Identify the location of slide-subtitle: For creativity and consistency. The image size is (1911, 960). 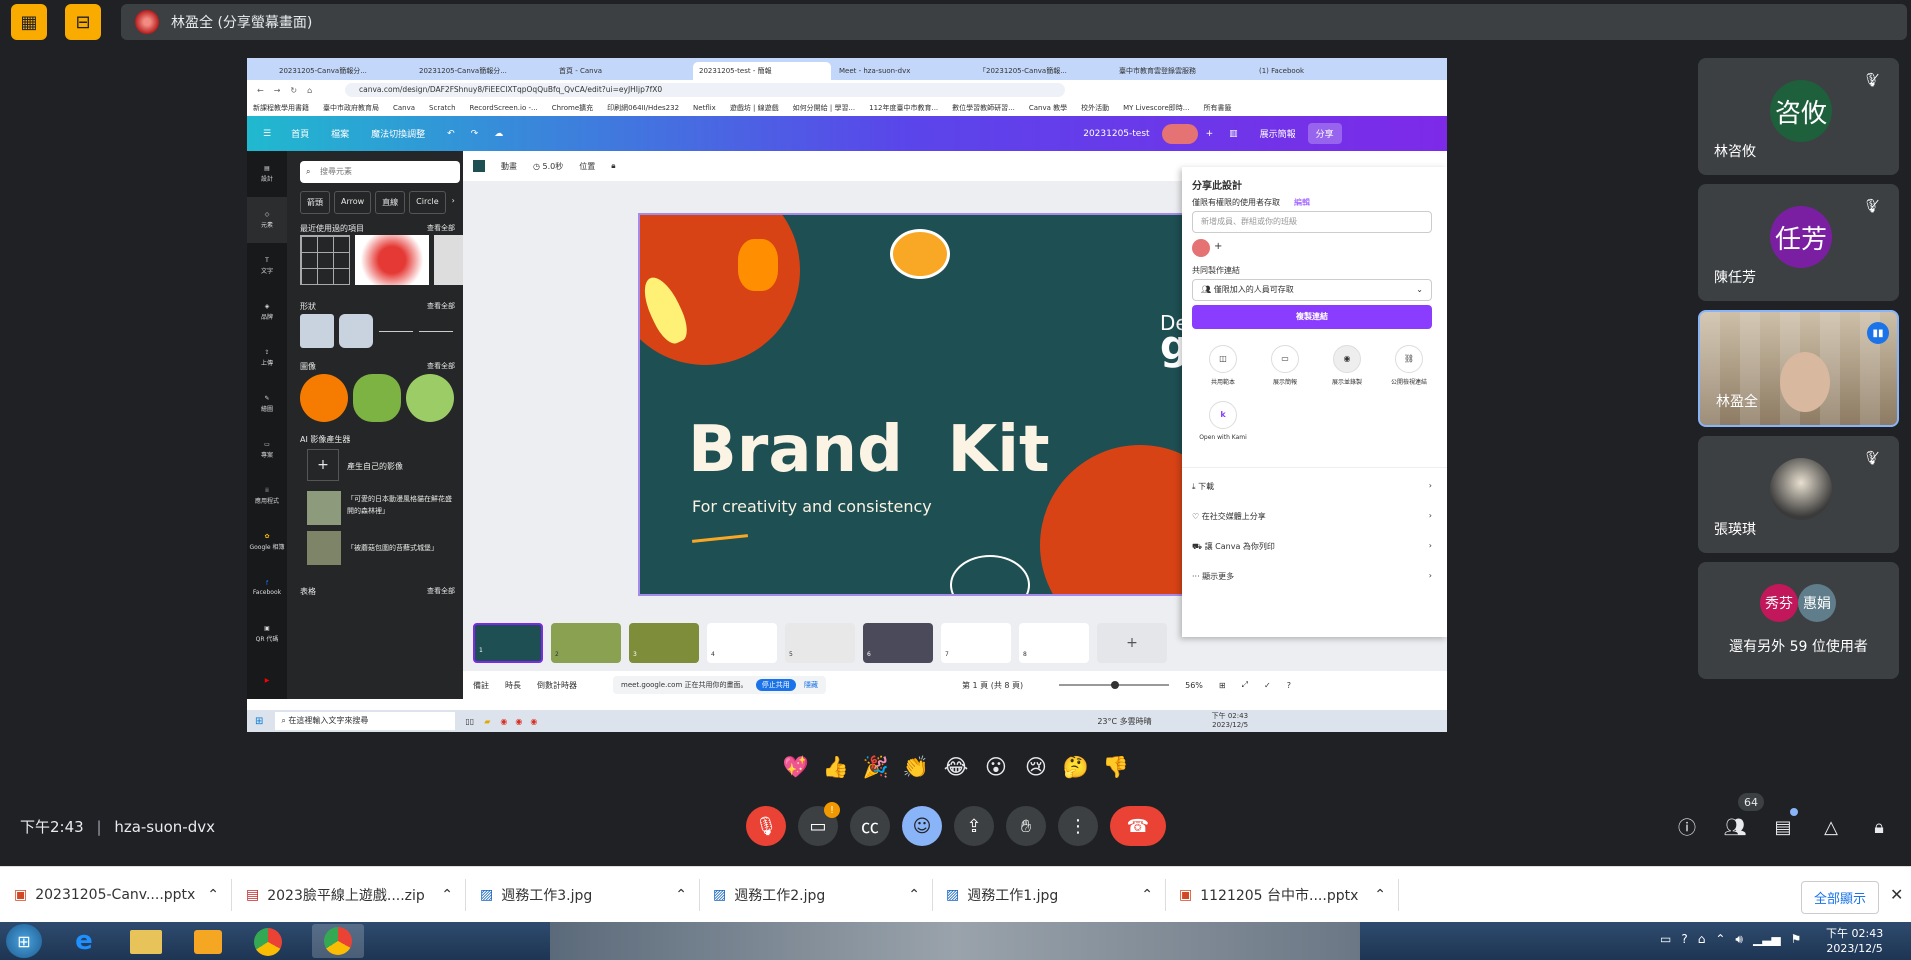
(812, 506).